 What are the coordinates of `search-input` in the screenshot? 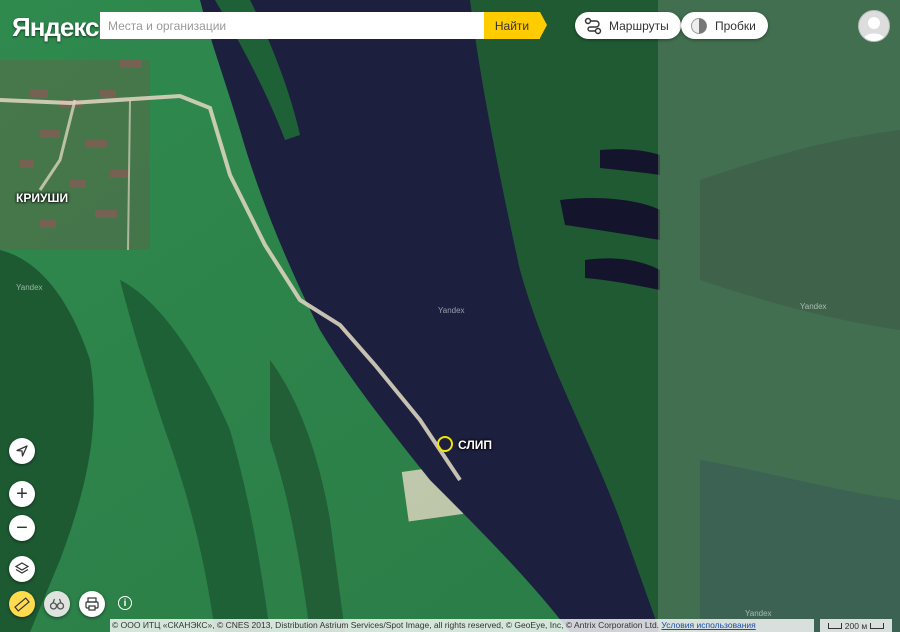 It's located at (292, 25).